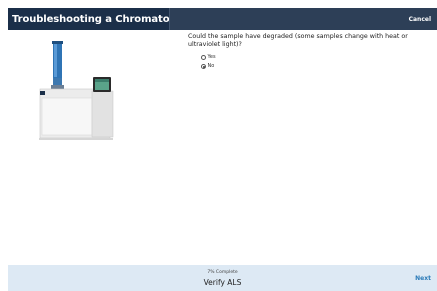 The image size is (437, 291). I want to click on option-no-label: No, so click(211, 66).